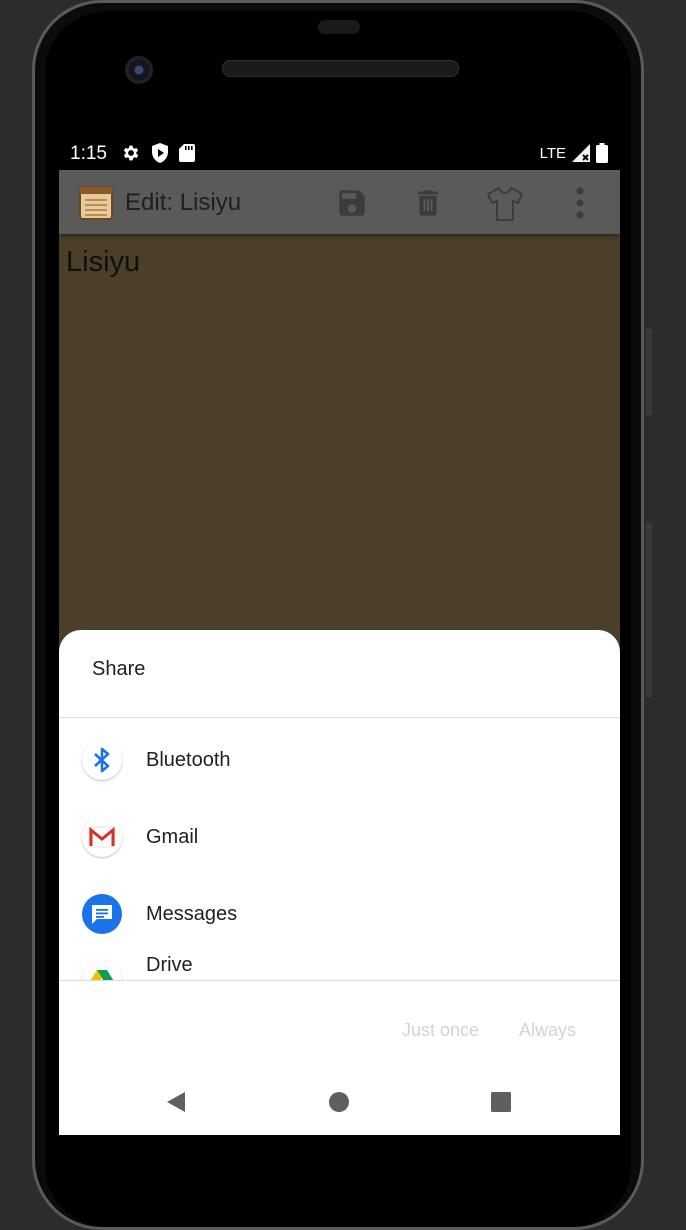 The image size is (686, 1230). What do you see at coordinates (501, 1102) in the screenshot?
I see `recents-icon` at bounding box center [501, 1102].